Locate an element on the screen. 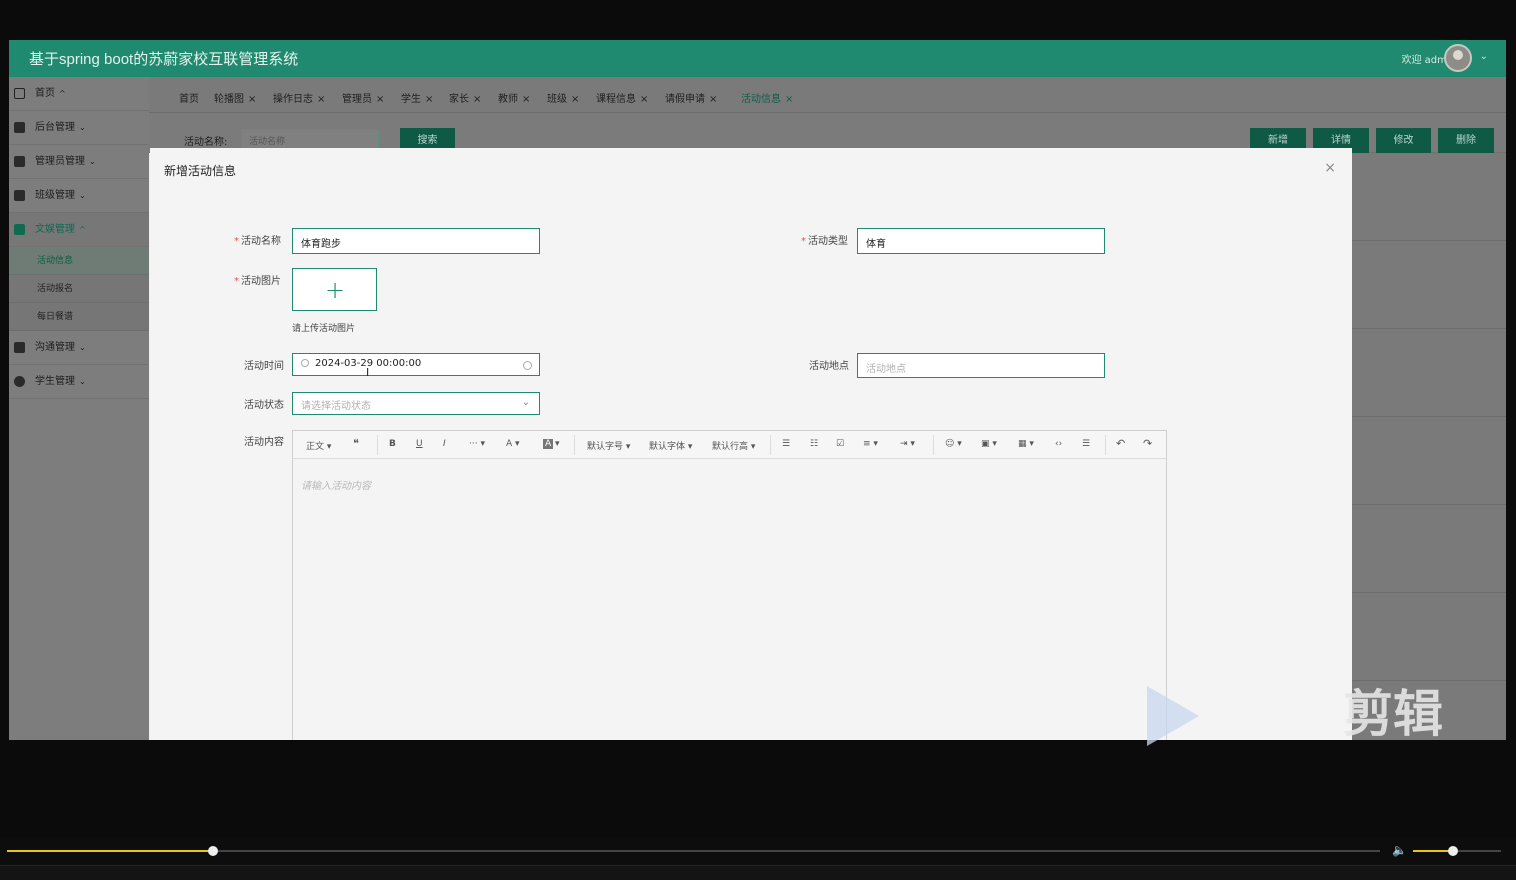 The width and height of the screenshot is (1516, 880). volume-handle is located at coordinates (1452, 851).